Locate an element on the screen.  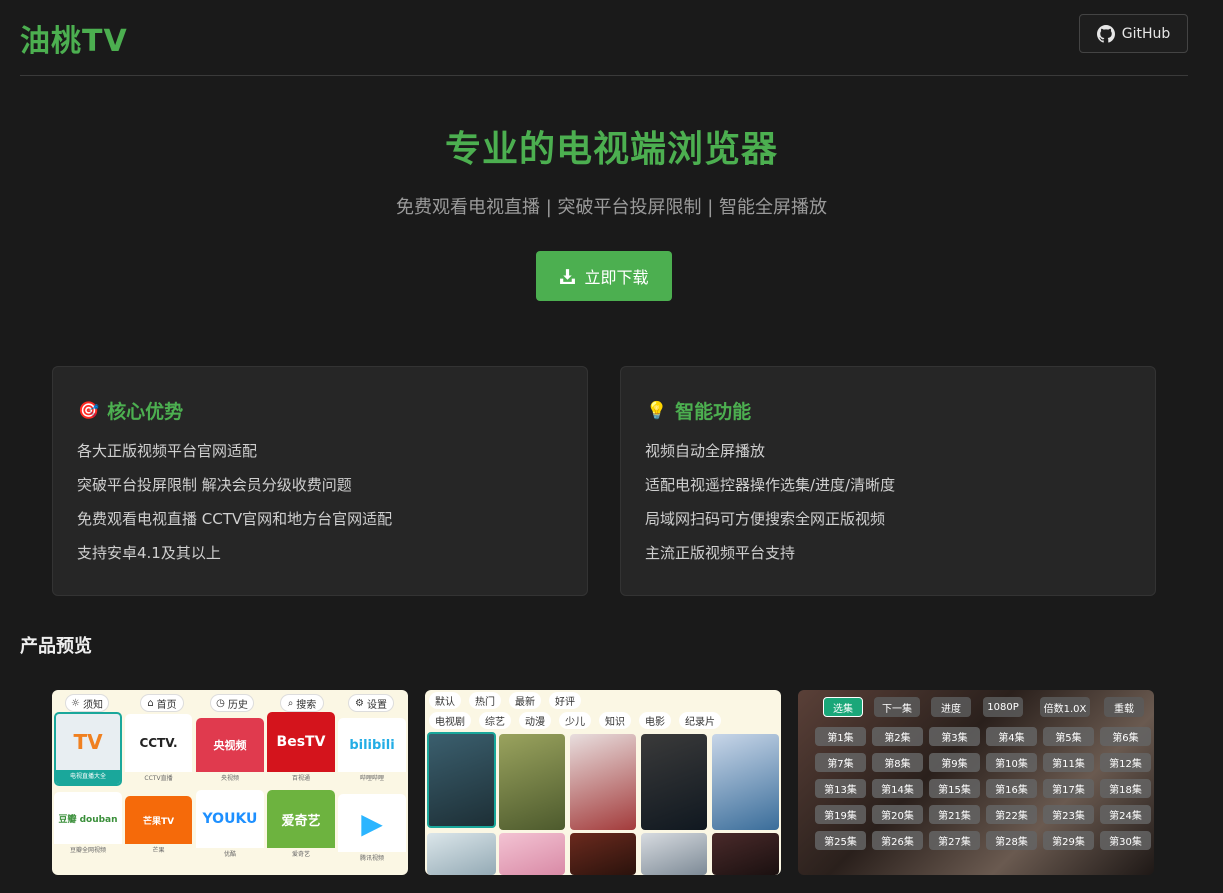
cat-kids: 少儿 is located at coordinates (575, 720).